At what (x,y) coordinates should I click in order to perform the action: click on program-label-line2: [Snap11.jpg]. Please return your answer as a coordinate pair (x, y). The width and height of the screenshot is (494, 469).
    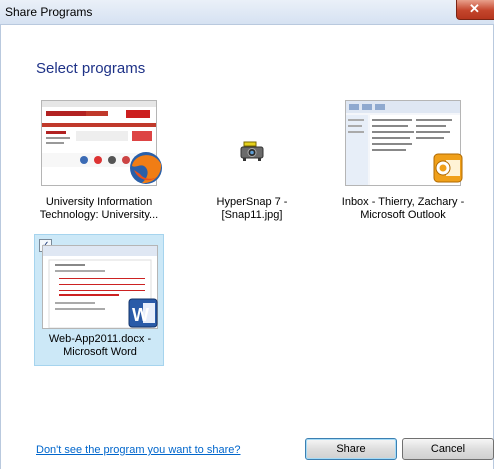
    Looking at the image, I should click on (252, 215).